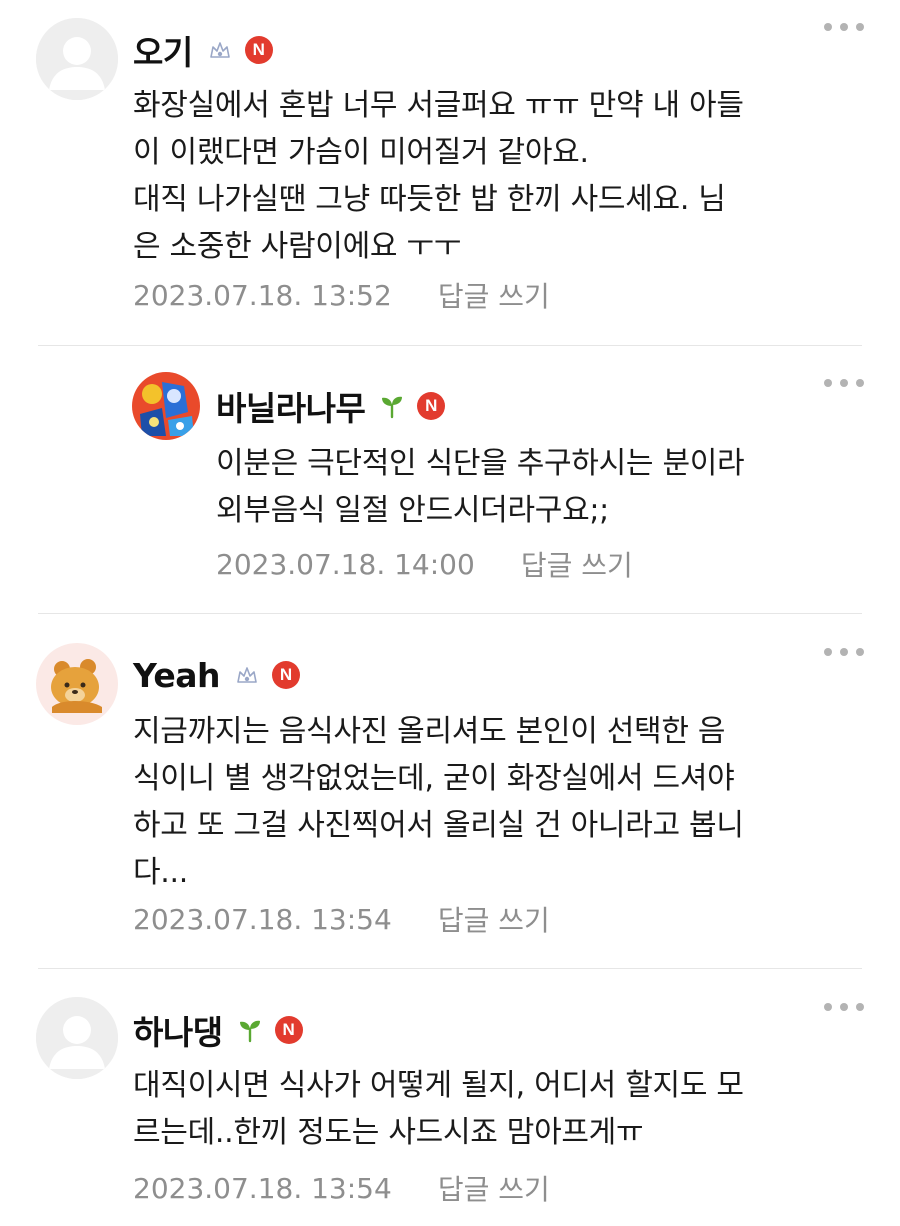  Describe the element at coordinates (163, 50) in the screenshot. I see `comment-author: 오기` at that location.